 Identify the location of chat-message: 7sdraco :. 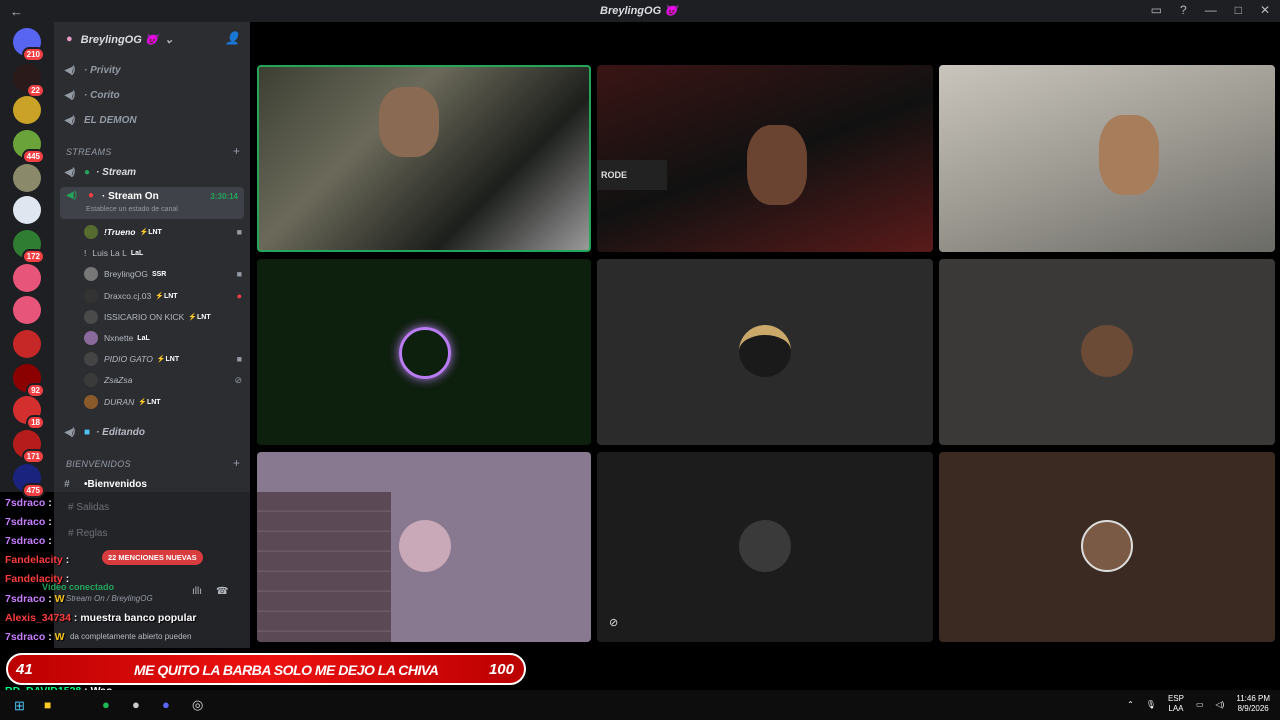
(28, 503).